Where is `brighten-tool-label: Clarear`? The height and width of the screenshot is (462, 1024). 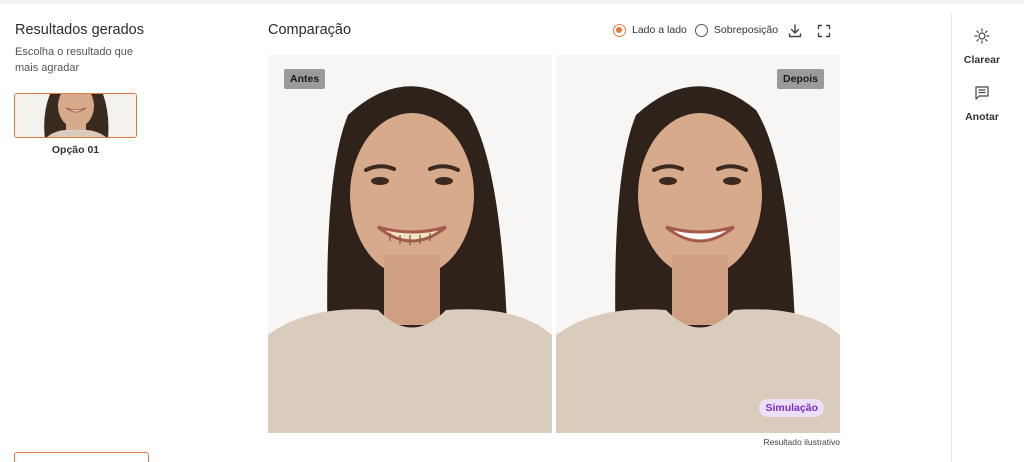
brighten-tool-label: Clarear is located at coordinates (982, 60).